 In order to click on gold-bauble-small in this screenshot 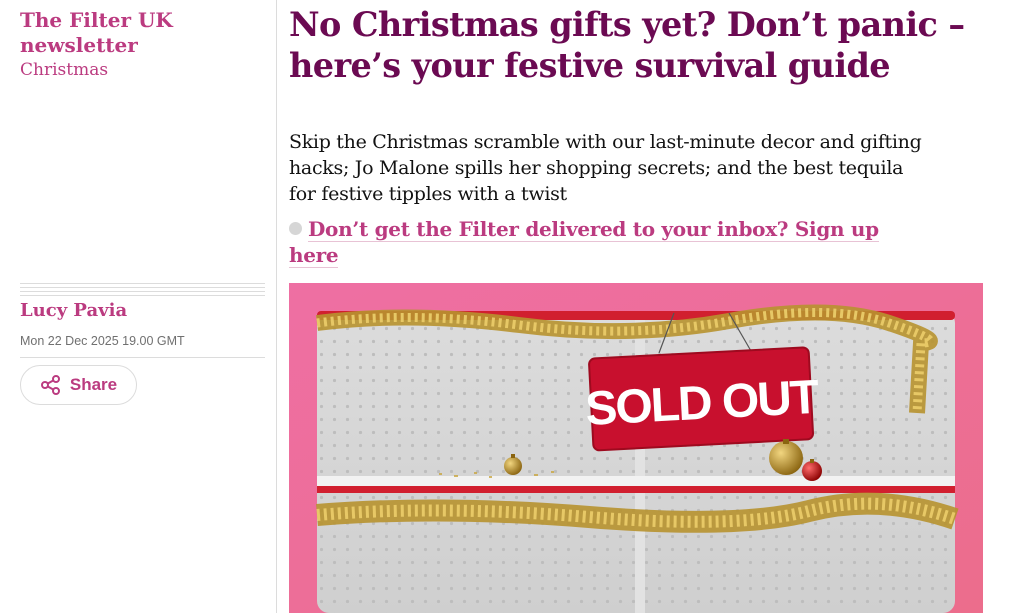, I will do `click(513, 466)`.